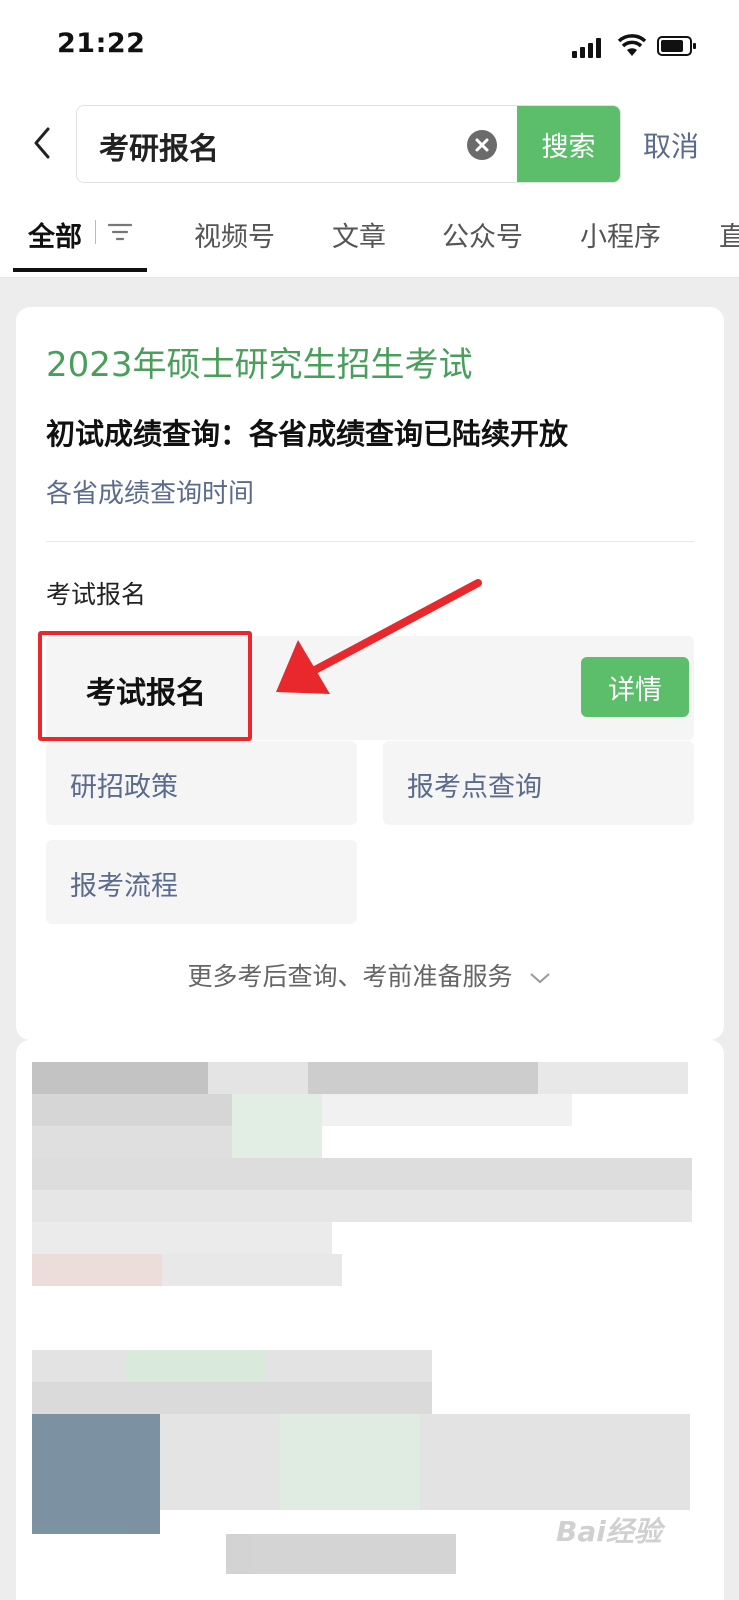  Describe the element at coordinates (588, 47) in the screenshot. I see `signal-icon` at that location.